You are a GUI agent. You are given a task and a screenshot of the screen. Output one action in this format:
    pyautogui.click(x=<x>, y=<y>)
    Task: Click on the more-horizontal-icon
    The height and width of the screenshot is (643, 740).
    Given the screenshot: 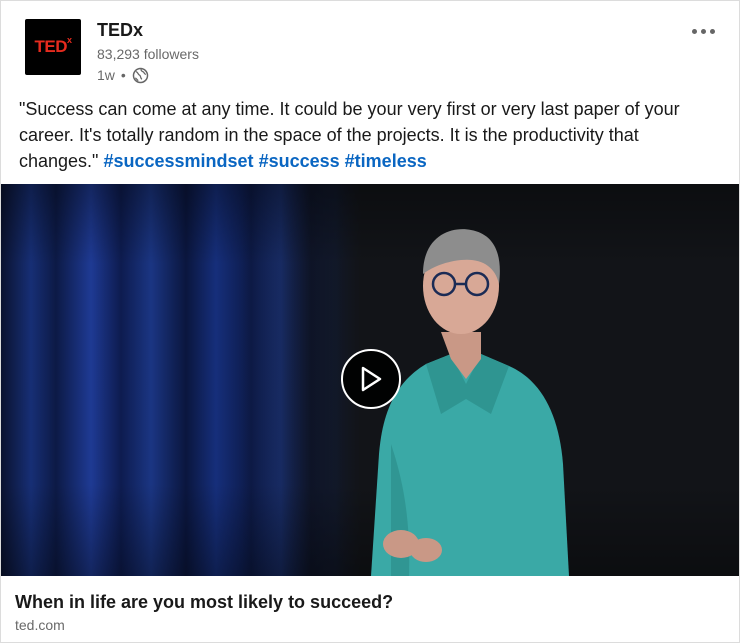 What is the action you would take?
    pyautogui.click(x=694, y=31)
    